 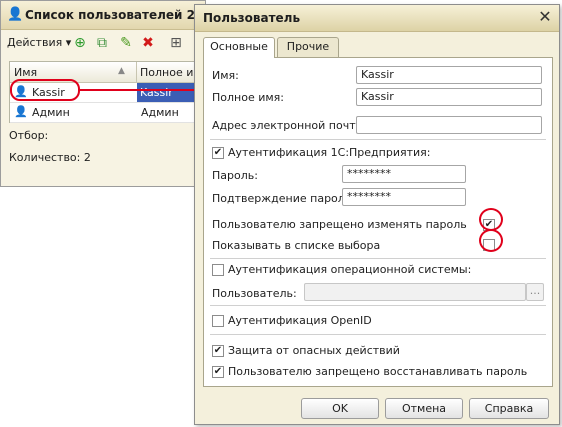 I want to click on tab-other: Прочие, so click(x=308, y=47).